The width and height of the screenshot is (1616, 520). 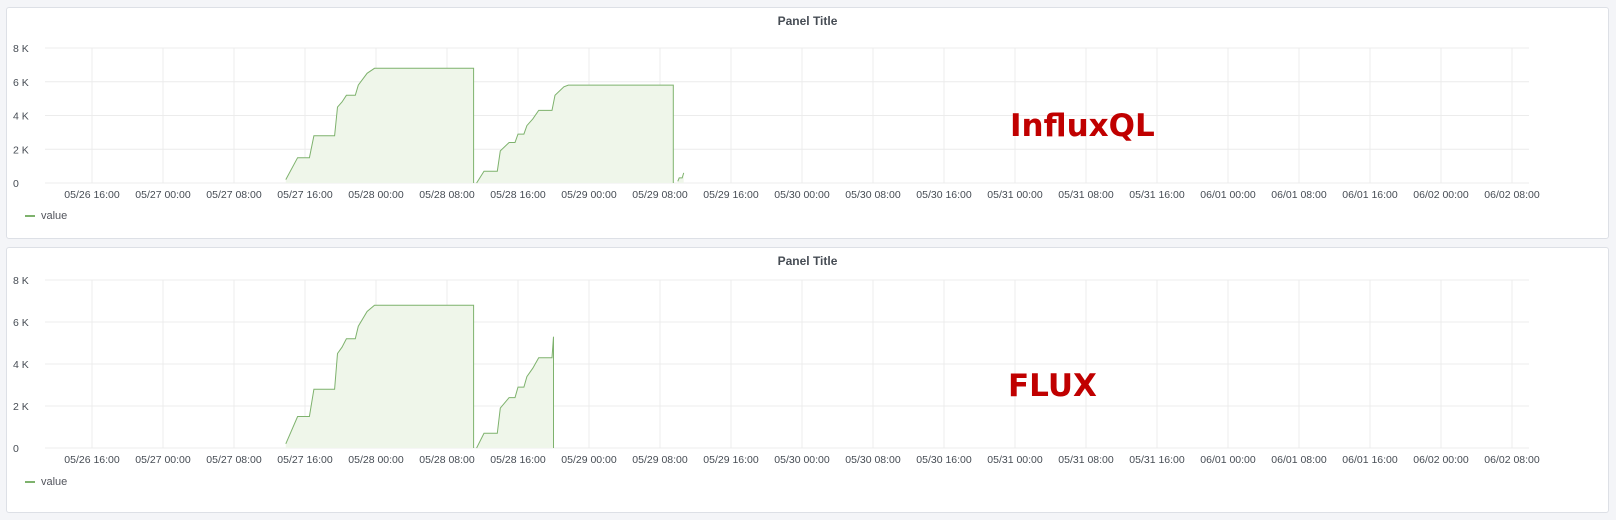 I want to click on annotation-label: InfluxQL, so click(x=1082, y=126).